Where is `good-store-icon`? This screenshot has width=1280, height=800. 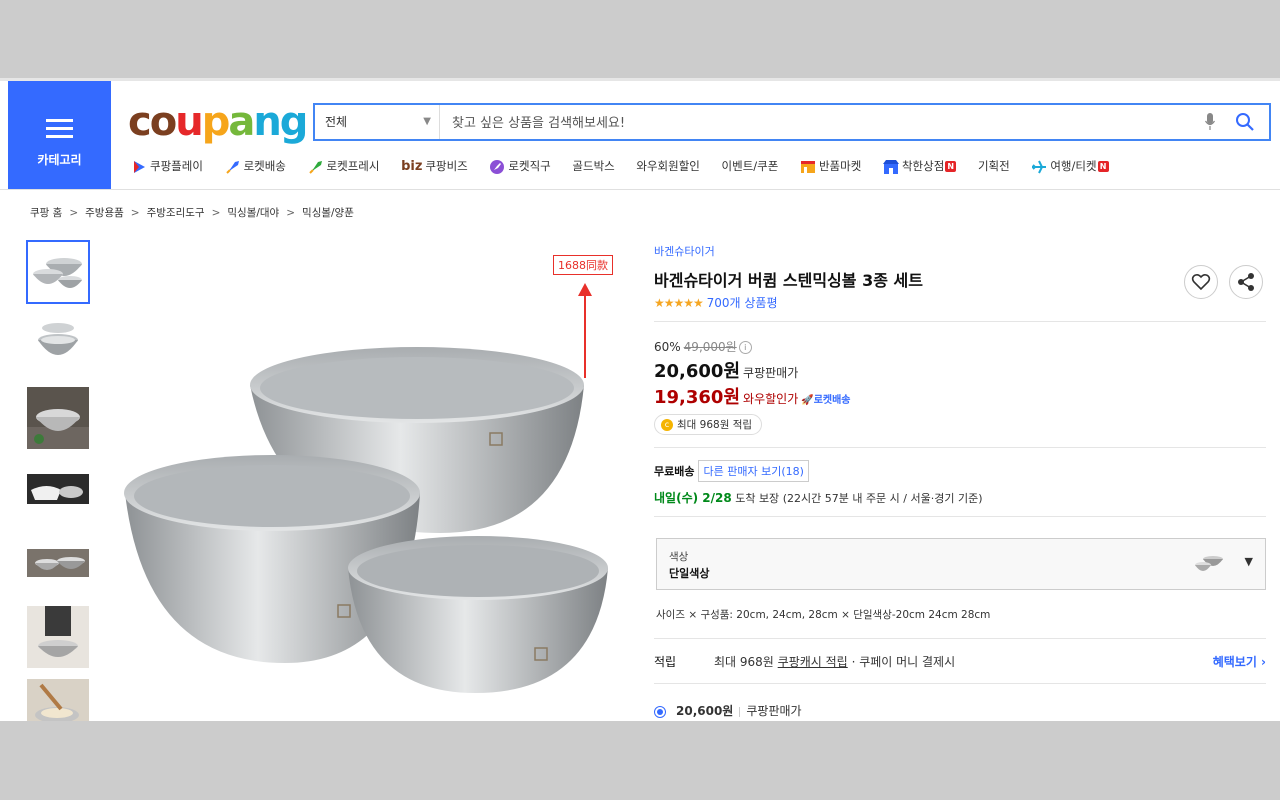 good-store-icon is located at coordinates (890, 166).